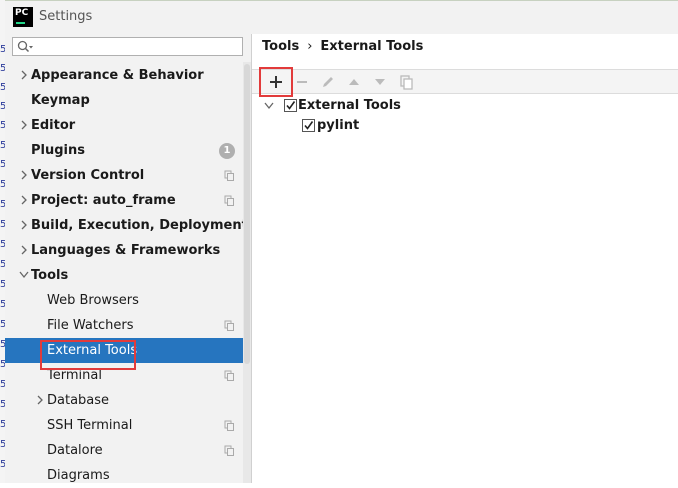 Image resolution: width=678 pixels, height=488 pixels. Describe the element at coordinates (128, 100) in the screenshot. I see `sidebar-item-keymap: Keymap` at that location.